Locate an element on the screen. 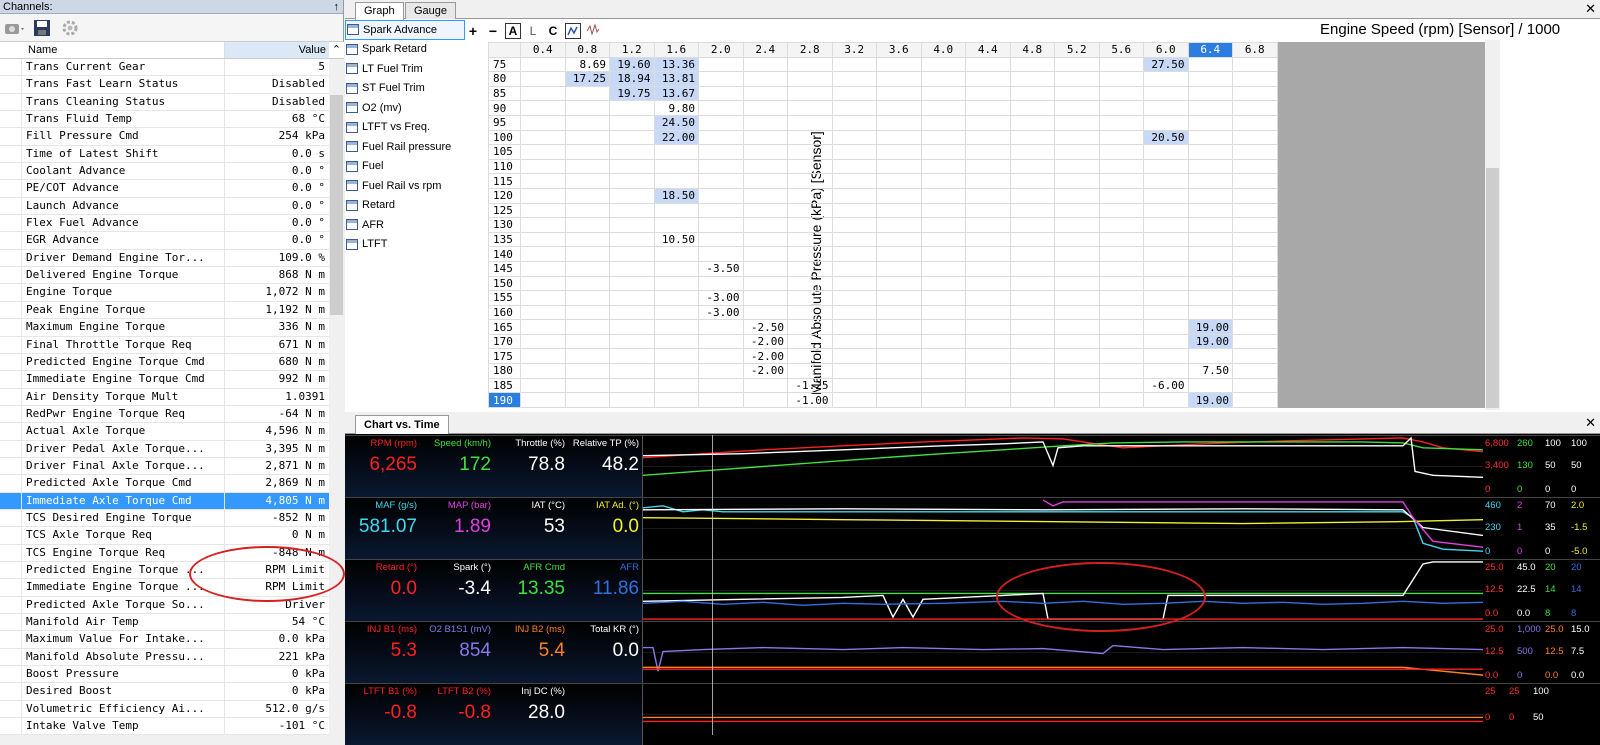 The height and width of the screenshot is (745, 1600). row-header: 185 is located at coordinates (504, 385).